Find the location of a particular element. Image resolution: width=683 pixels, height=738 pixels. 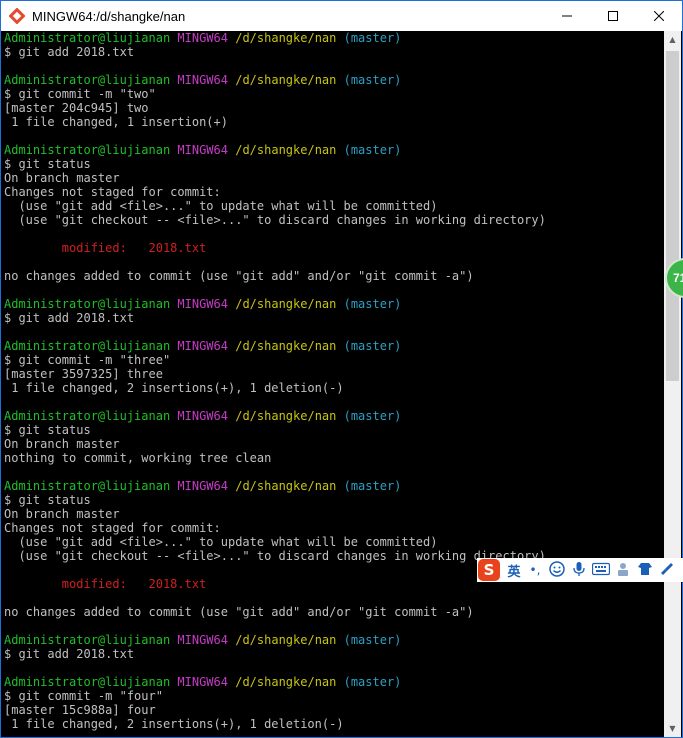

output-line: nothing to commit, working tree clean is located at coordinates (138, 458).